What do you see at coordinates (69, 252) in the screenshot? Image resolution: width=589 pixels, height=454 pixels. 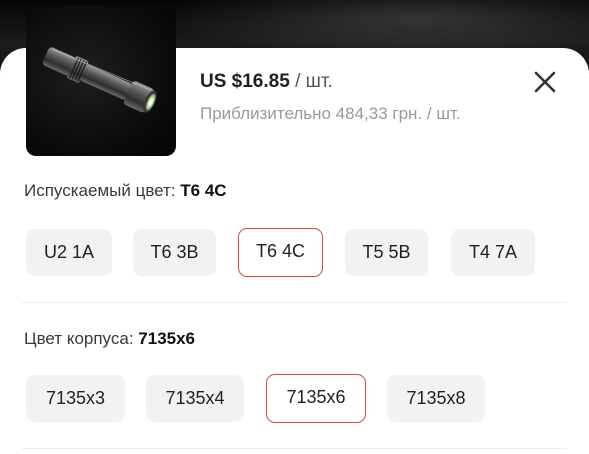 I see `option-emission-u2-1a: U2 1A` at bounding box center [69, 252].